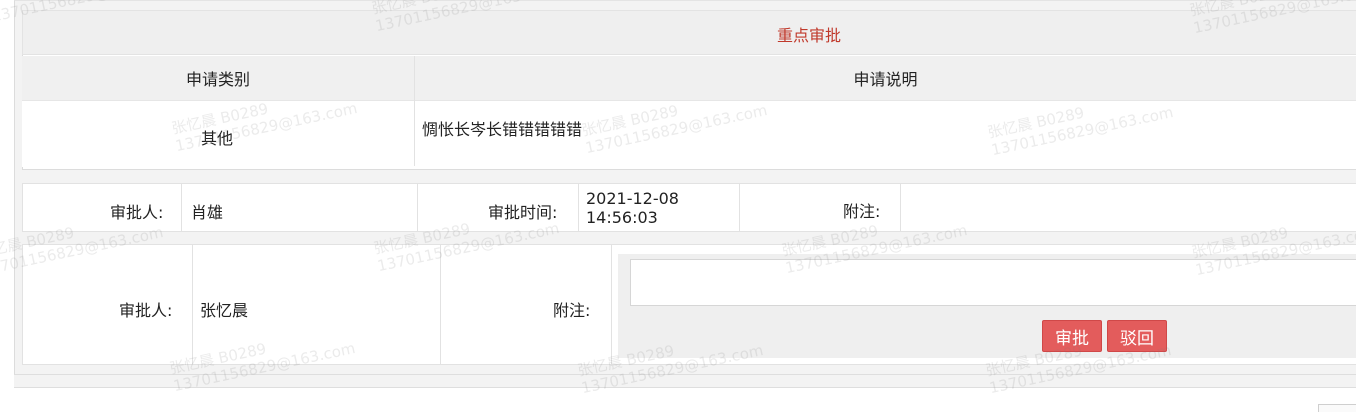 This screenshot has width=1356, height=412. Describe the element at coordinates (632, 198) in the screenshot. I see `approval-date: 2021-12-08` at that location.